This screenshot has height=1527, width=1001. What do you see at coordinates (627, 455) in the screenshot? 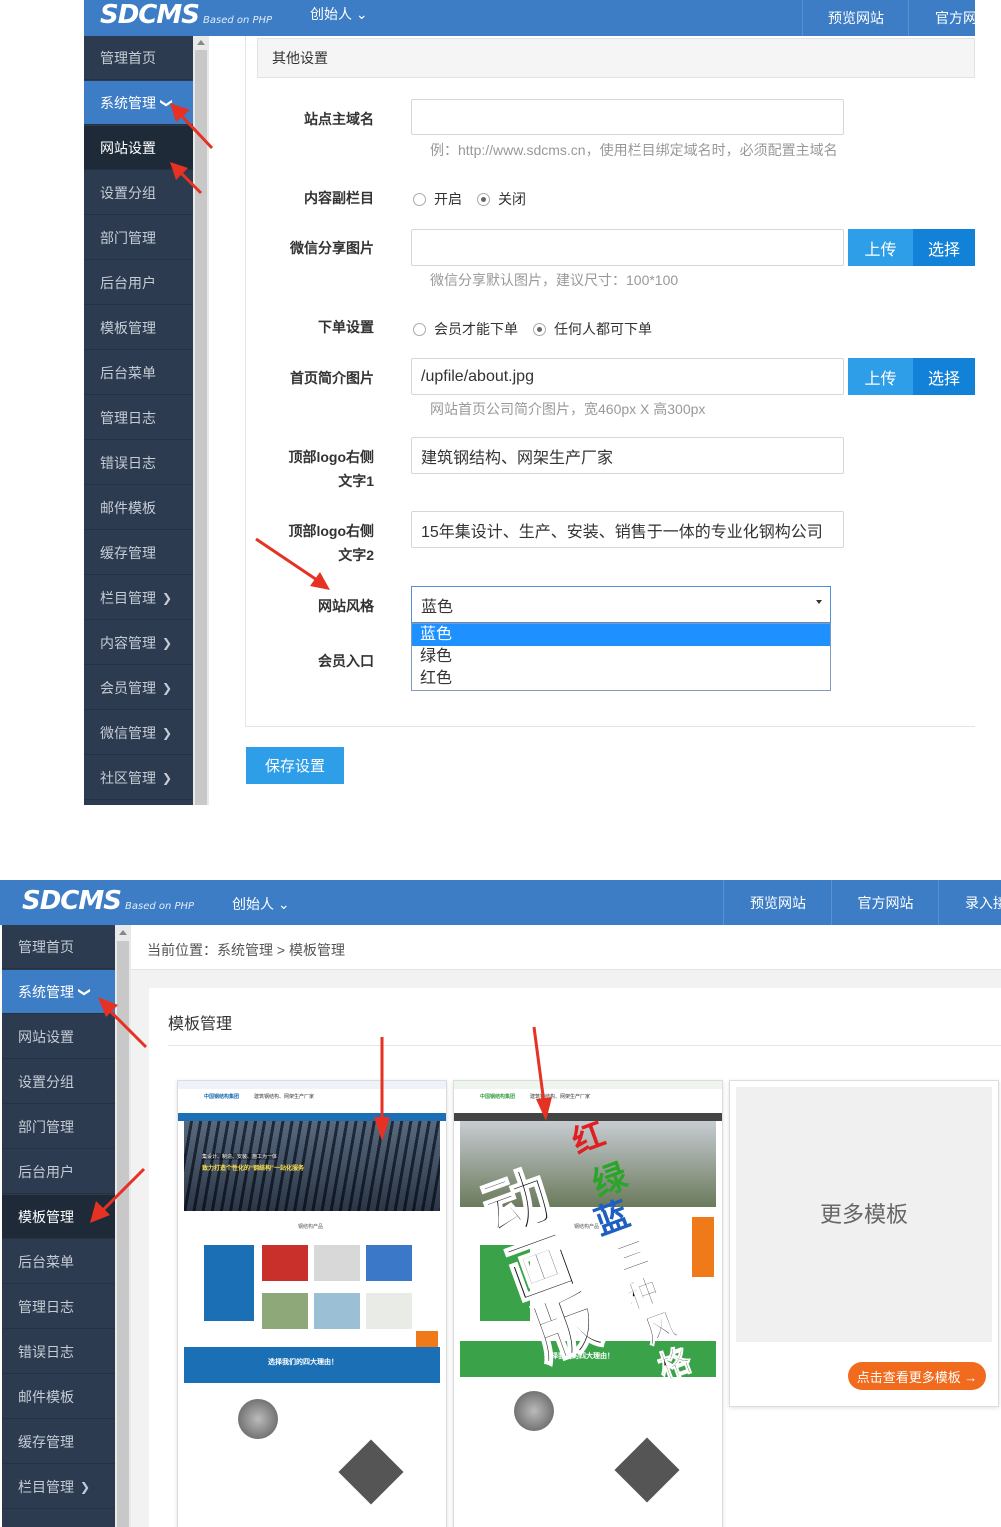
I see `logo-text1-input: 建筑钢结构、网架生产厂家` at bounding box center [627, 455].